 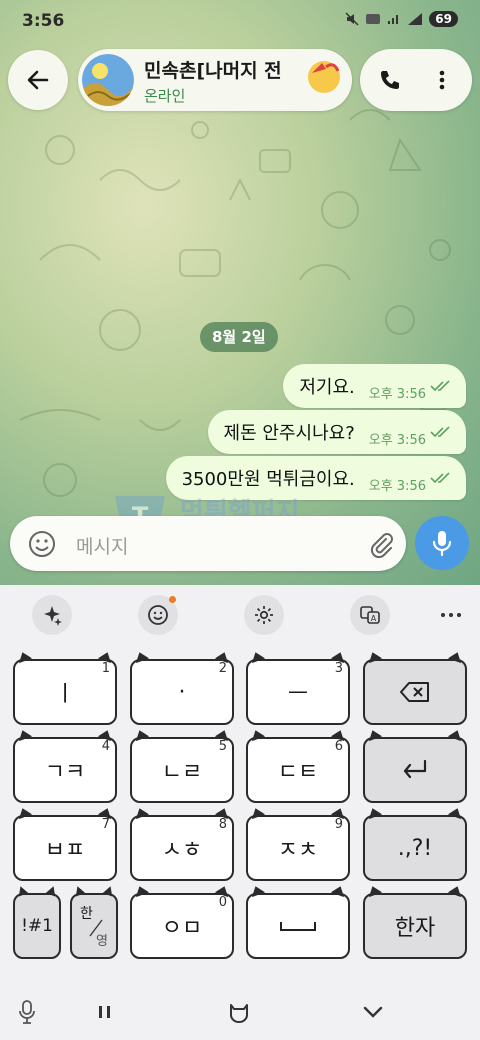 I want to click on language-switch-key: 한 영, so click(x=94, y=921).